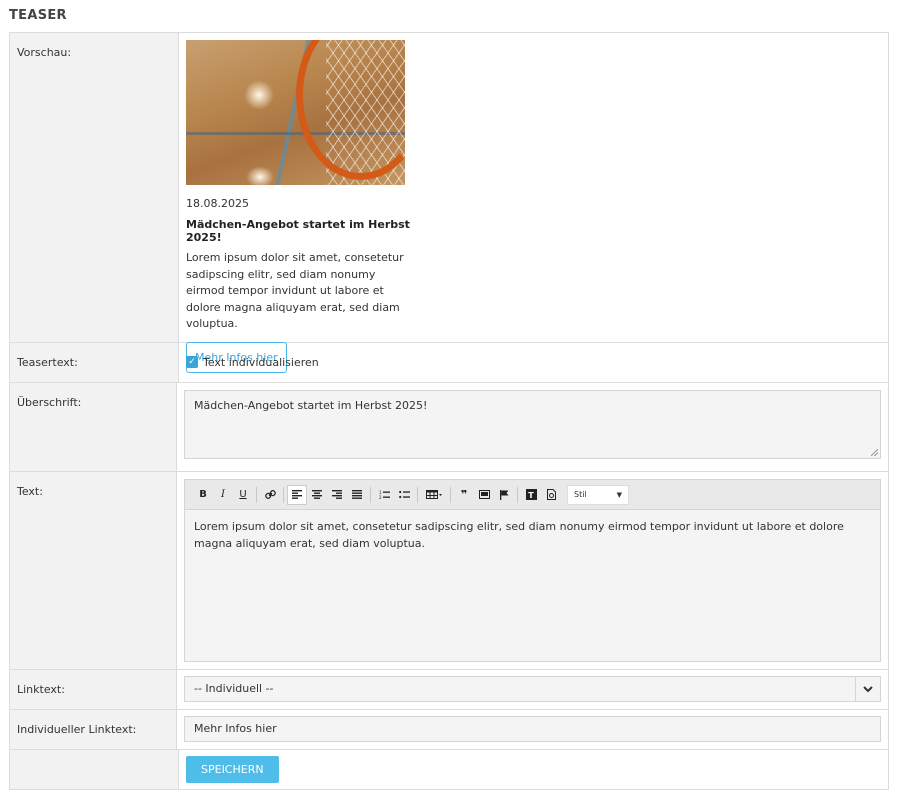 Image resolution: width=898 pixels, height=800 pixels. I want to click on paste-text-icon: T, so click(531, 495).